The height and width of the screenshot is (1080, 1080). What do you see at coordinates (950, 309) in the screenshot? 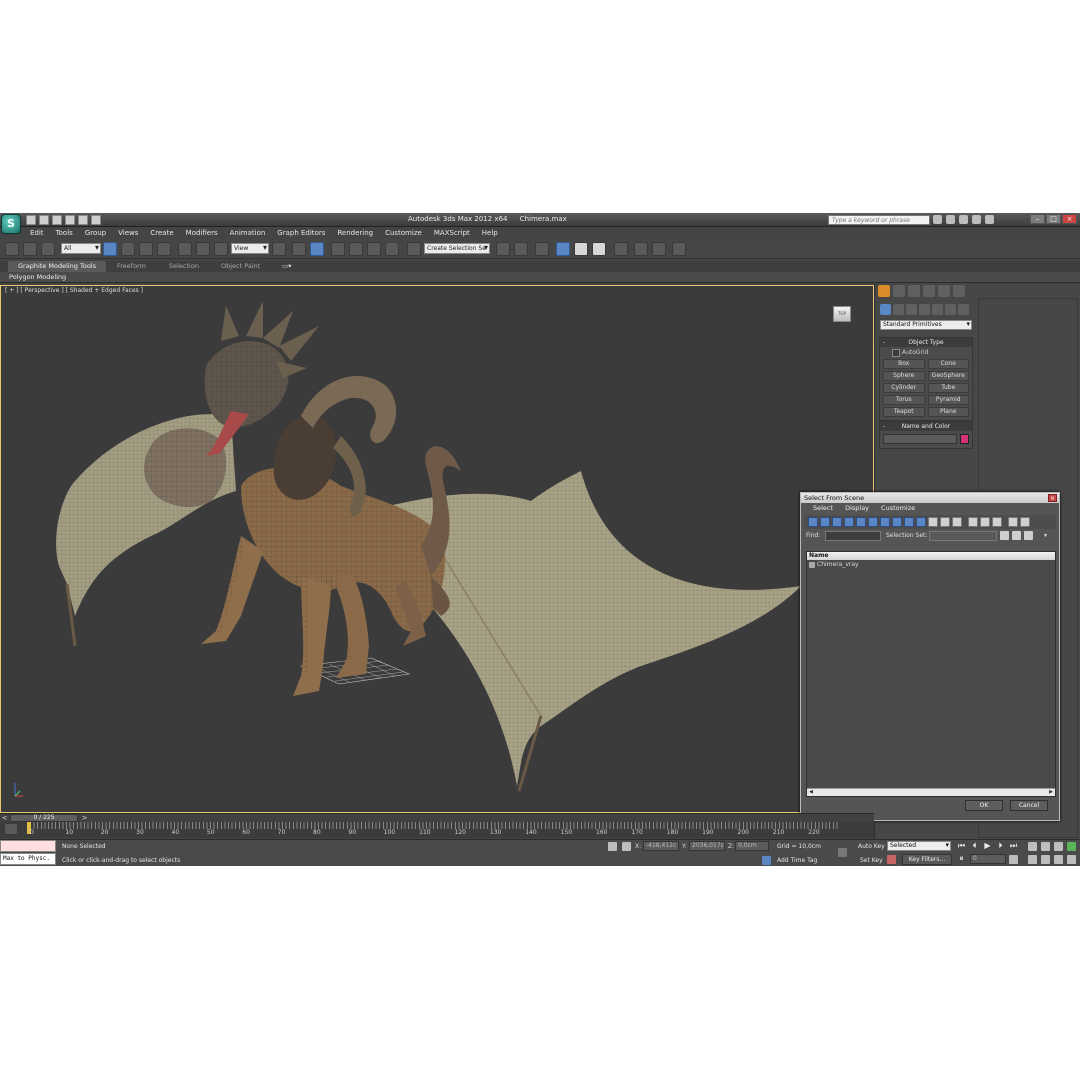
I see `space-warps-icon` at bounding box center [950, 309].